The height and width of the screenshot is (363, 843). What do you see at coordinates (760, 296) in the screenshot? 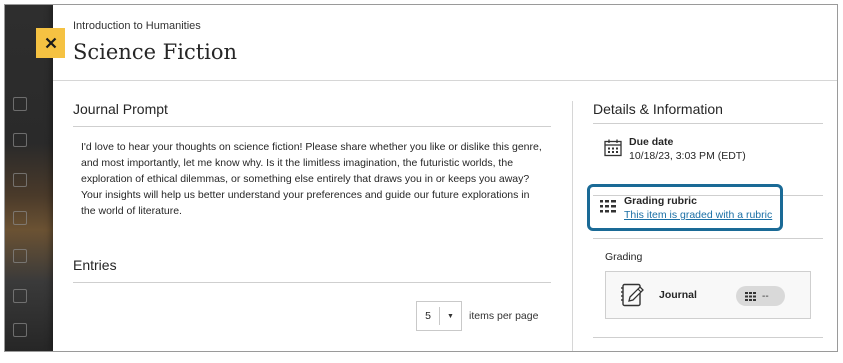
I see `grade-pill: --` at bounding box center [760, 296].